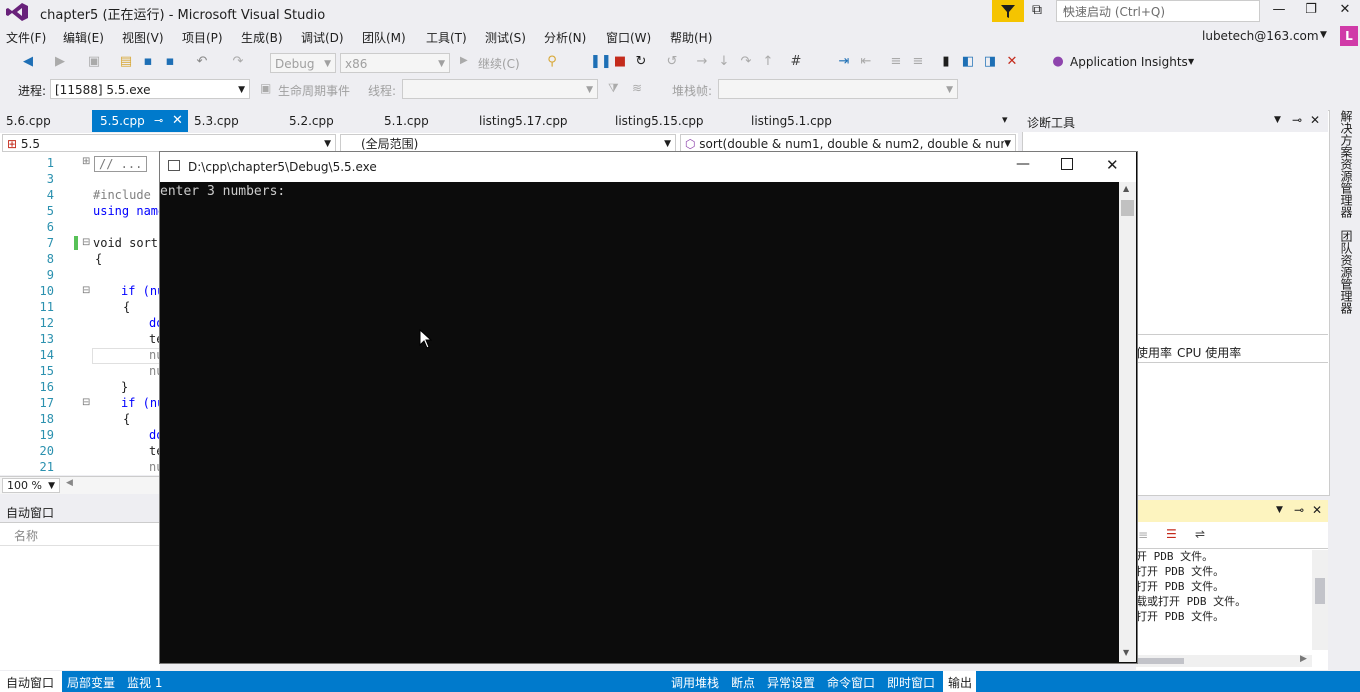  What do you see at coordinates (946, 62) in the screenshot?
I see `bookmark-icon: ▮` at bounding box center [946, 62].